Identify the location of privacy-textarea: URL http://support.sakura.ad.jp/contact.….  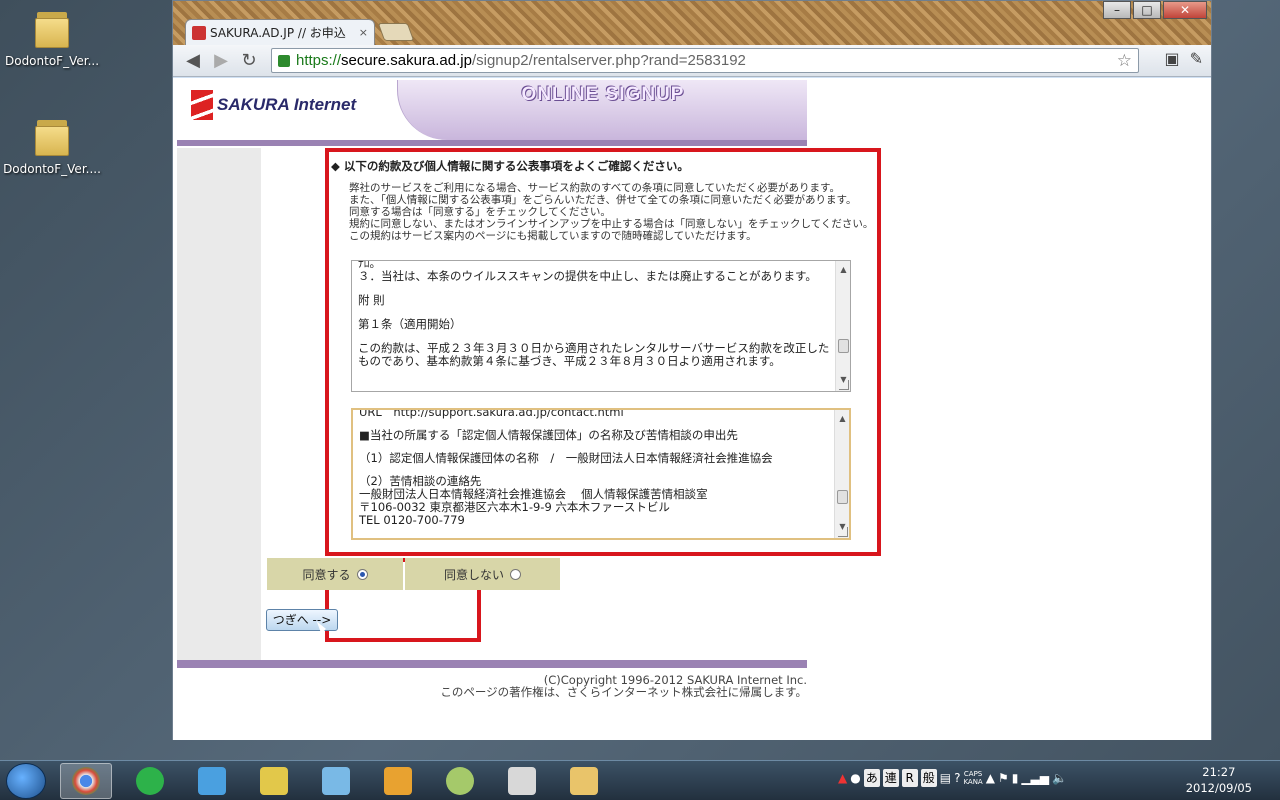
(601, 474).